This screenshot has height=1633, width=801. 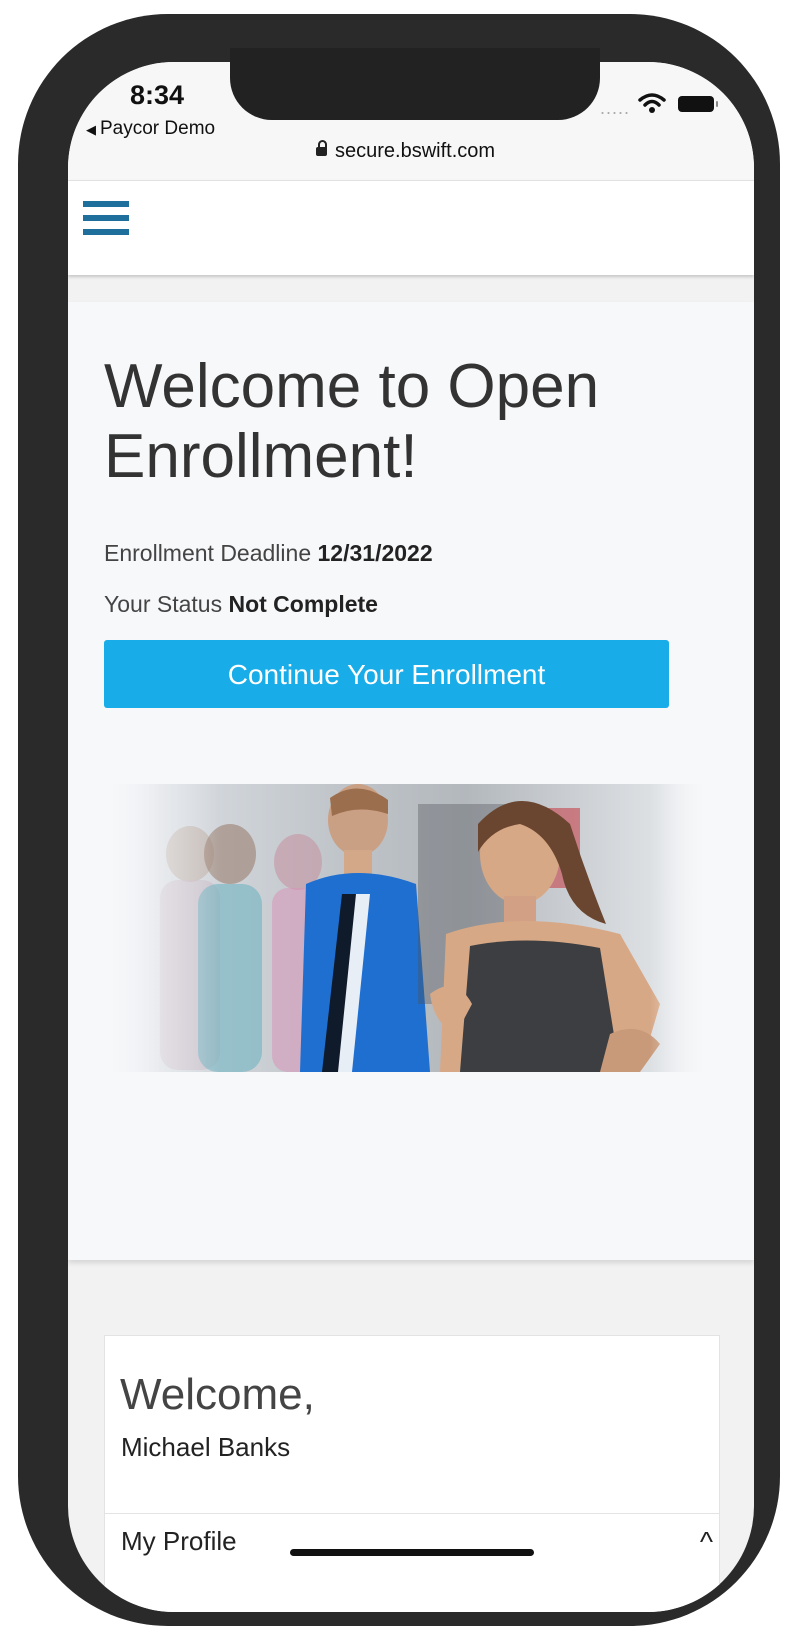 What do you see at coordinates (208, 553) in the screenshot?
I see `deadline-label: Enrollment Deadline` at bounding box center [208, 553].